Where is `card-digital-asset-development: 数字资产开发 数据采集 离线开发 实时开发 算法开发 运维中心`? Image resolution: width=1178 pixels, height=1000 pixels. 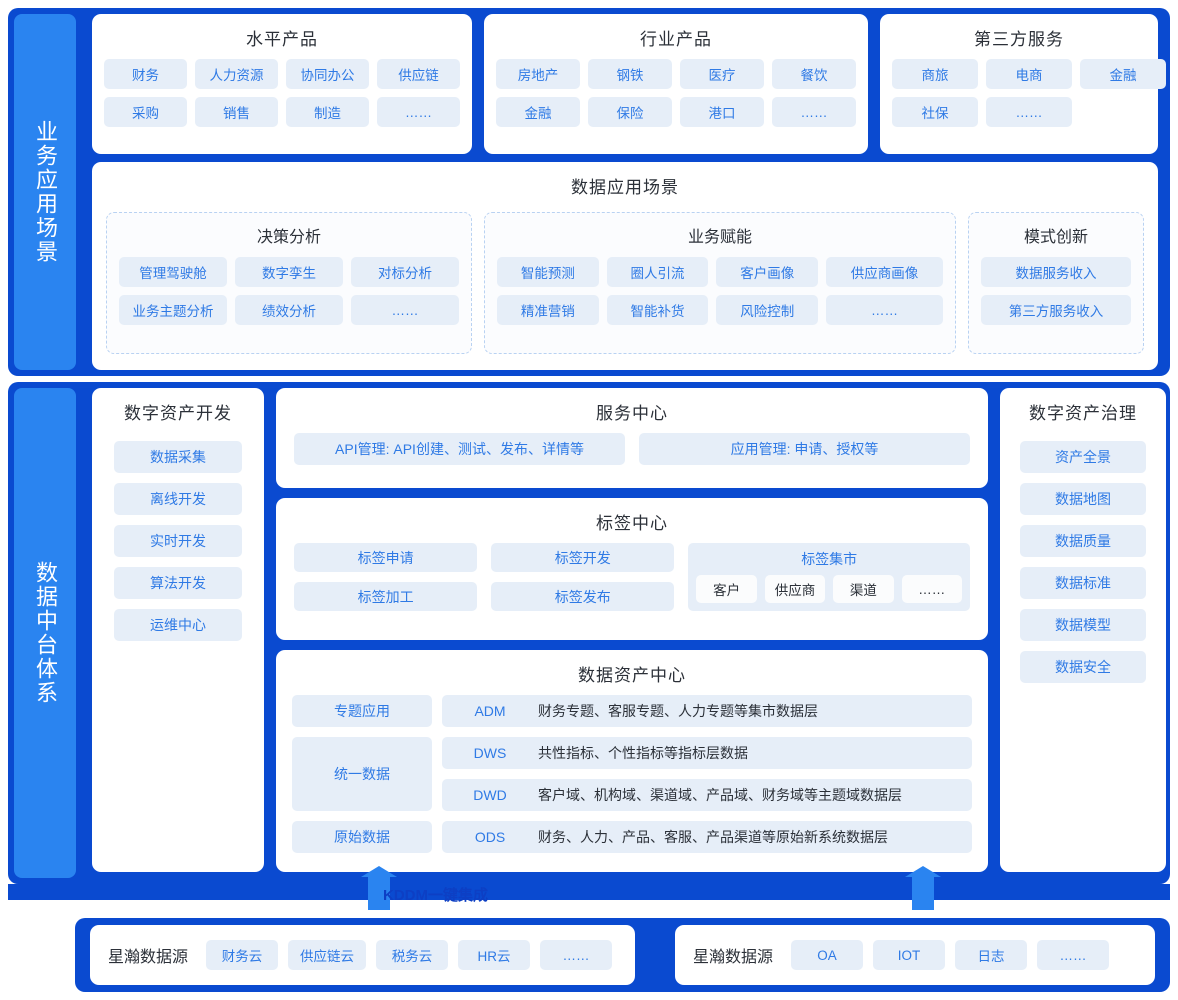 card-digital-asset-development: 数字资产开发 数据采集 离线开发 实时开发 算法开发 运维中心 is located at coordinates (178, 630).